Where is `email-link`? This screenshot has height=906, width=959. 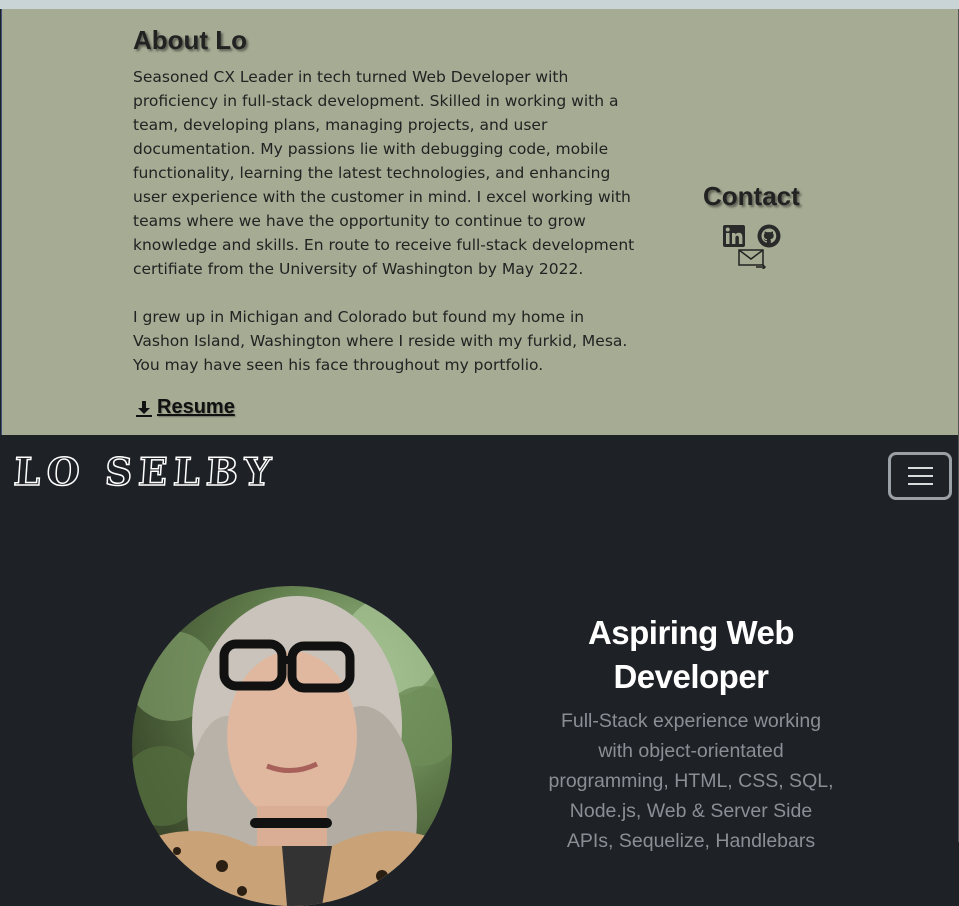 email-link is located at coordinates (752, 261).